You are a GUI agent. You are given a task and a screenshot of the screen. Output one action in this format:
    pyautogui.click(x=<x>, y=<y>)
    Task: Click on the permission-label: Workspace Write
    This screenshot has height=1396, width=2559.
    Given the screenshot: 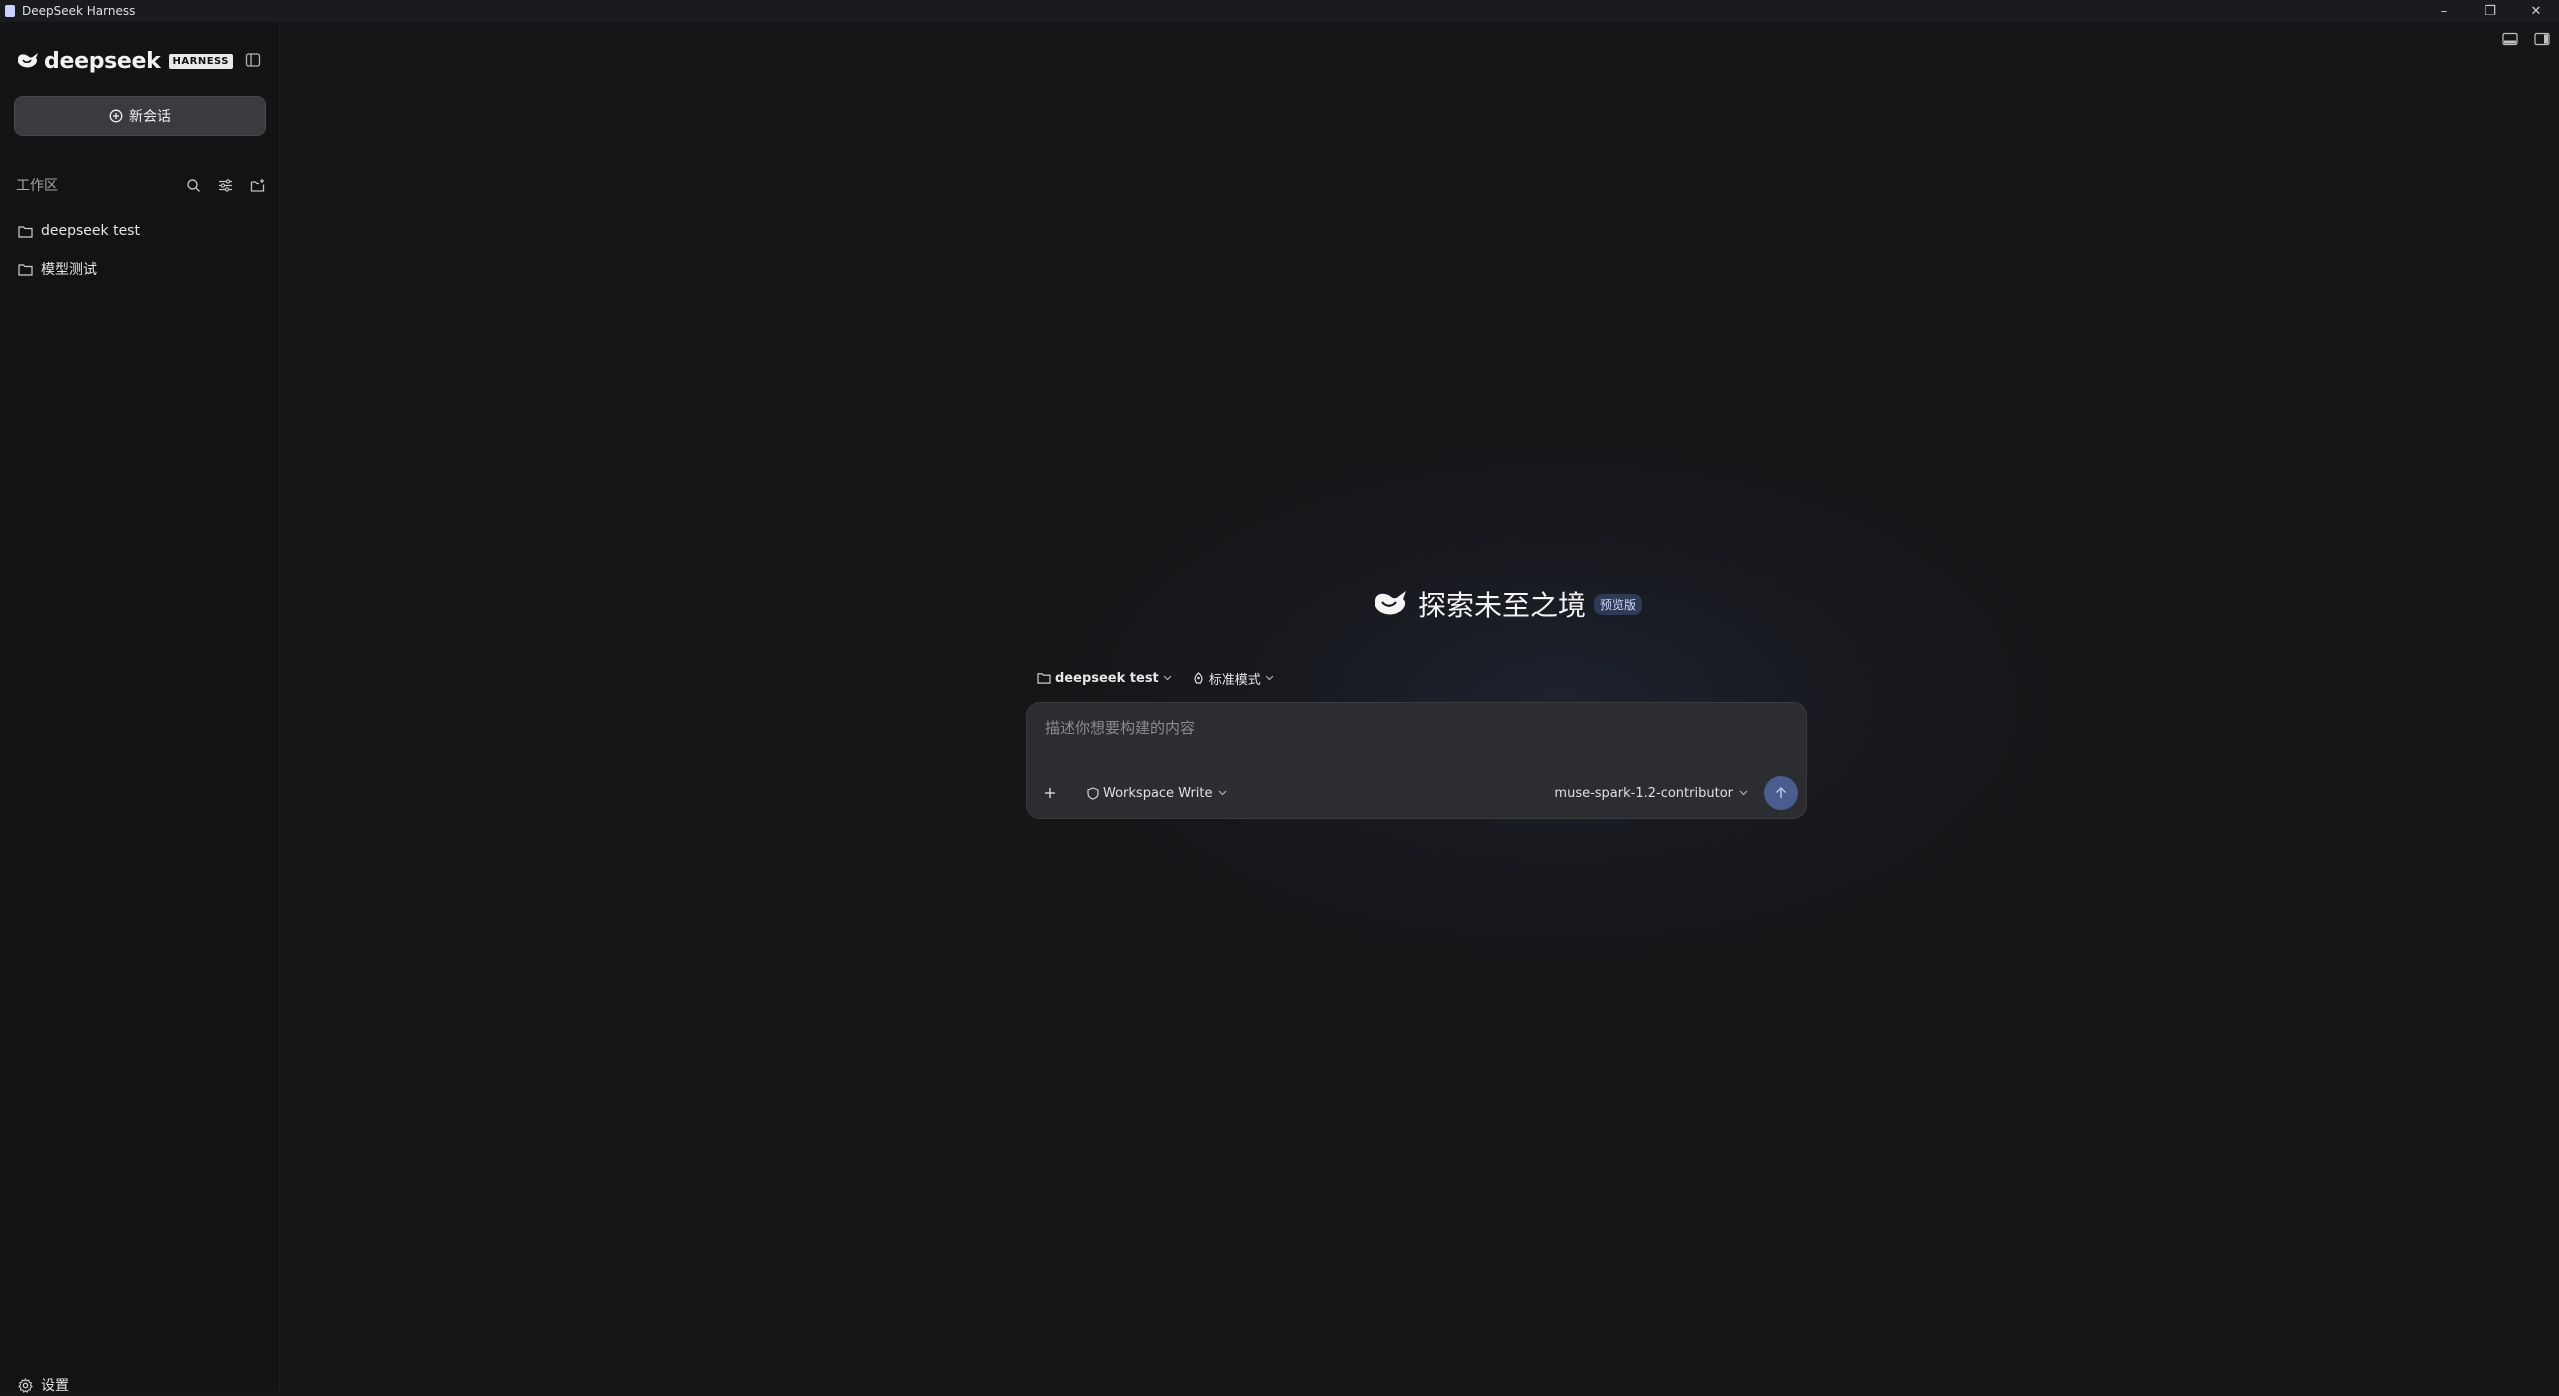 What is the action you would take?
    pyautogui.click(x=1158, y=793)
    